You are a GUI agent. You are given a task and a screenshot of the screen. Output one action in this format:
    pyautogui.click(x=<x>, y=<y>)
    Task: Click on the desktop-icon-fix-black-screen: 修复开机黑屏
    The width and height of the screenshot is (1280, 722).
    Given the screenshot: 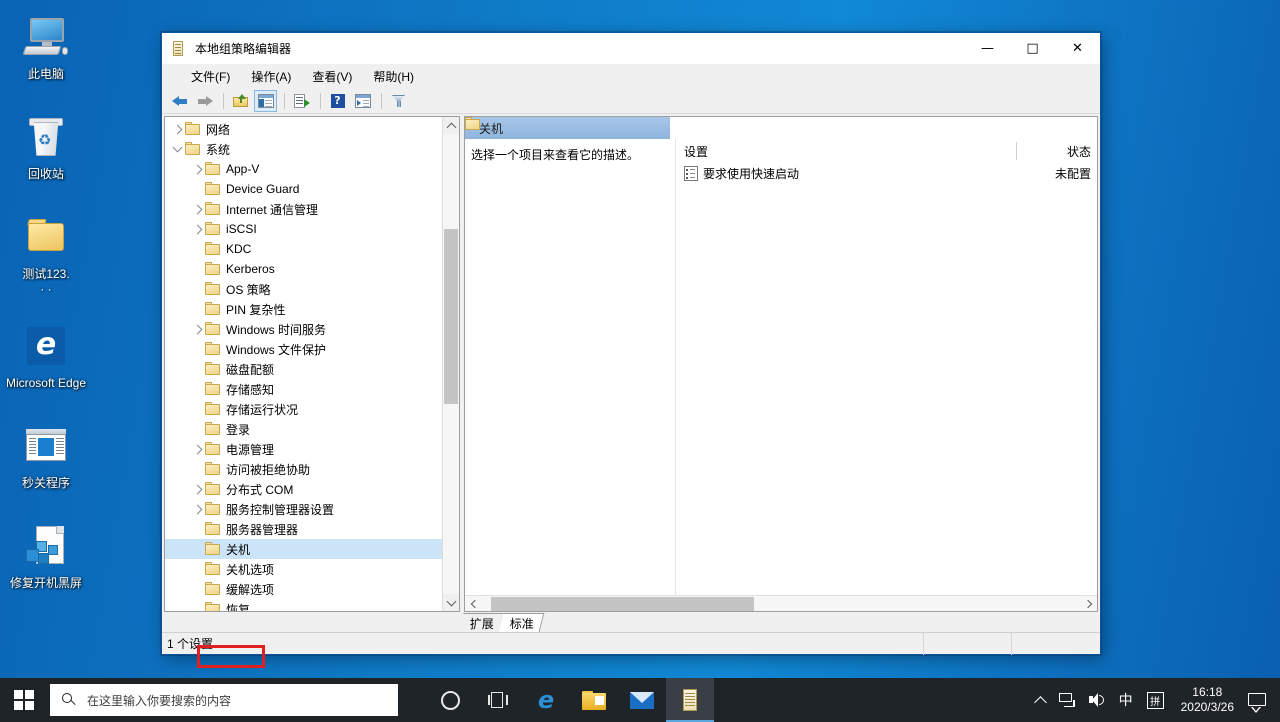 What is the action you would take?
    pyautogui.click(x=46, y=556)
    